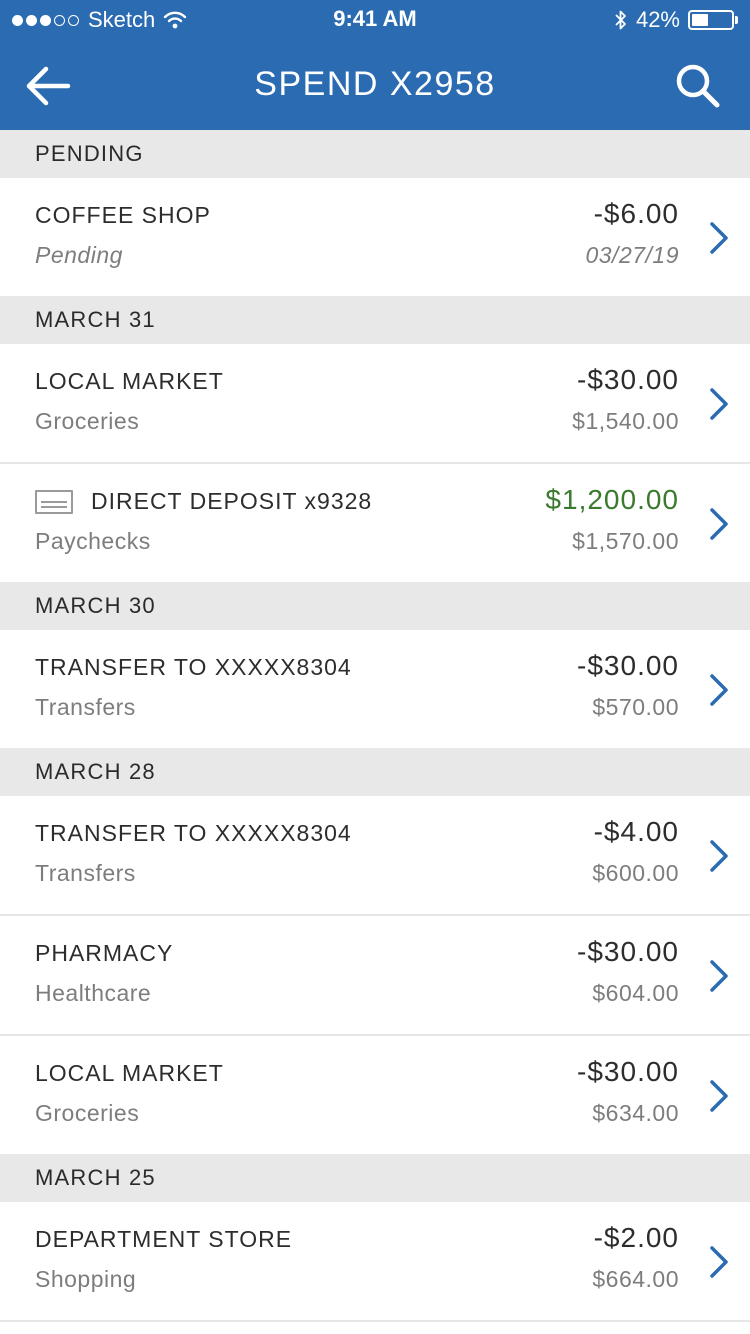  What do you see at coordinates (620, 20) in the screenshot?
I see `bluetooth-icon` at bounding box center [620, 20].